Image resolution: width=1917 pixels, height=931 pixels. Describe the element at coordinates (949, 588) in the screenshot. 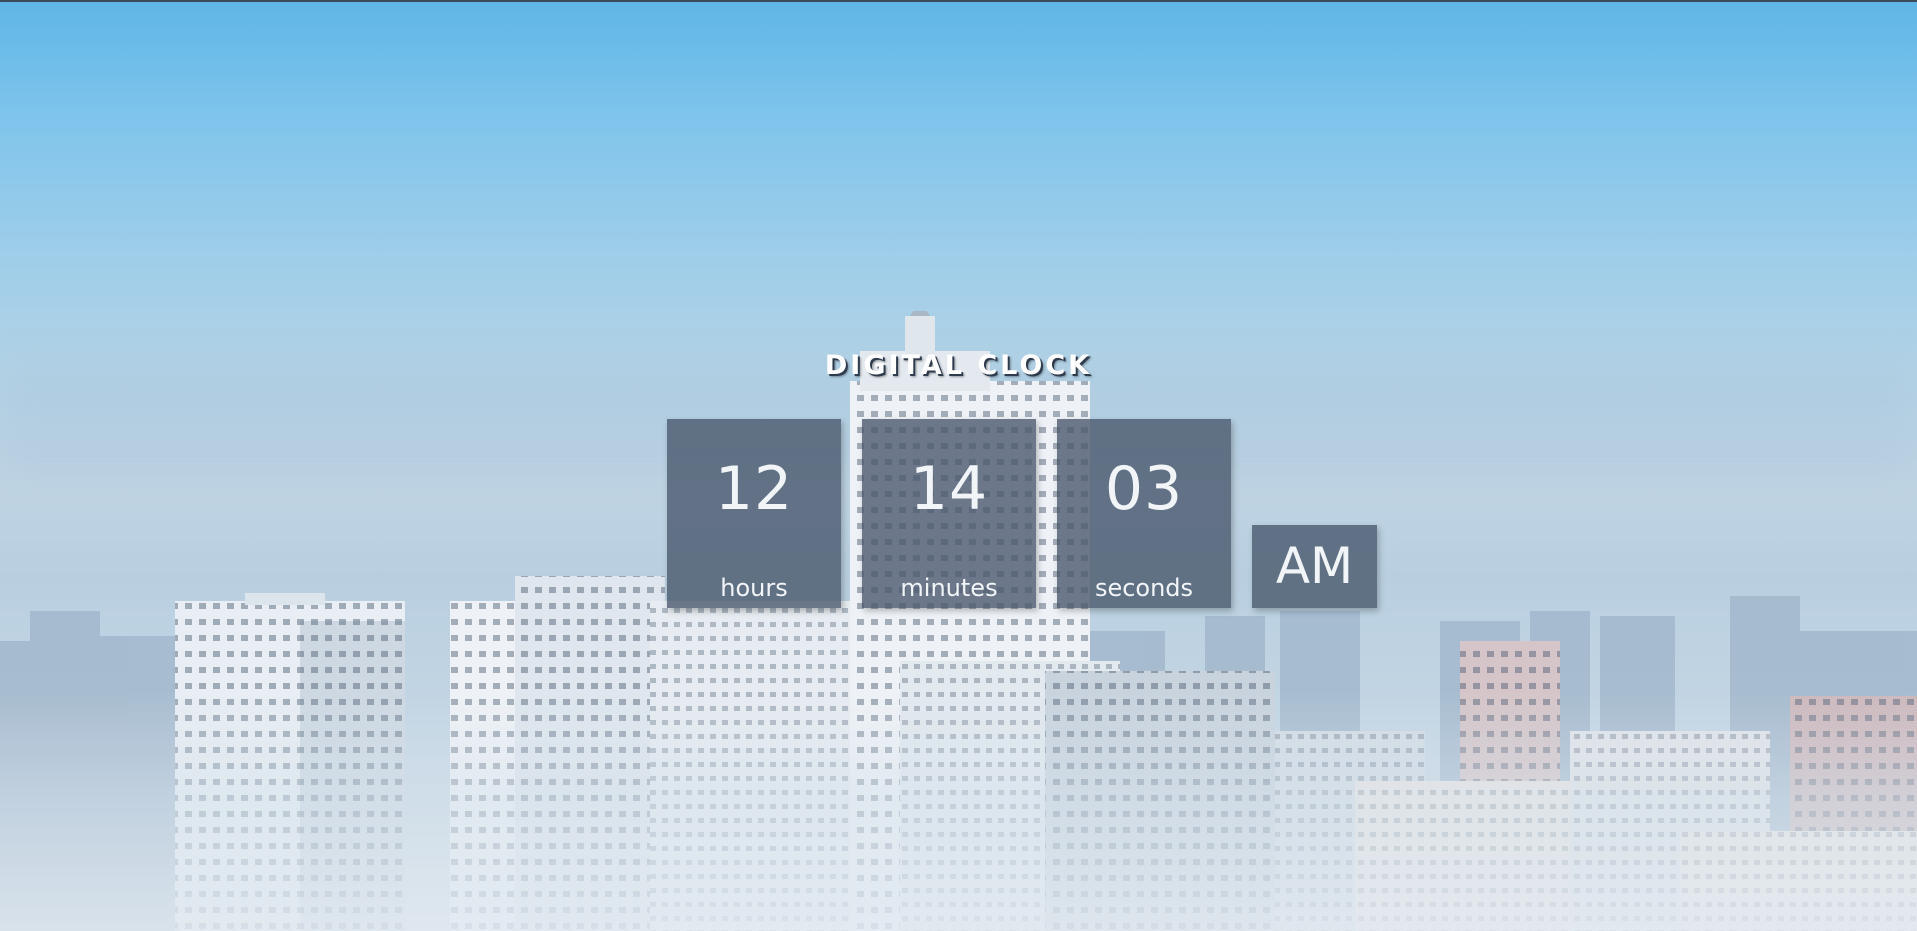

I see `minutes-label: minutes` at that location.